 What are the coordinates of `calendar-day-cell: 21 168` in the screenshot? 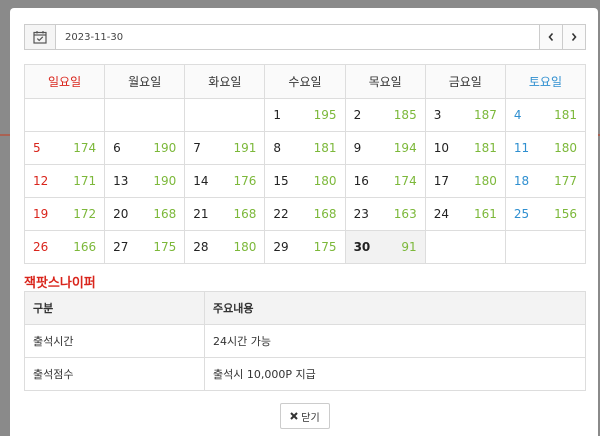 It's located at (225, 214).